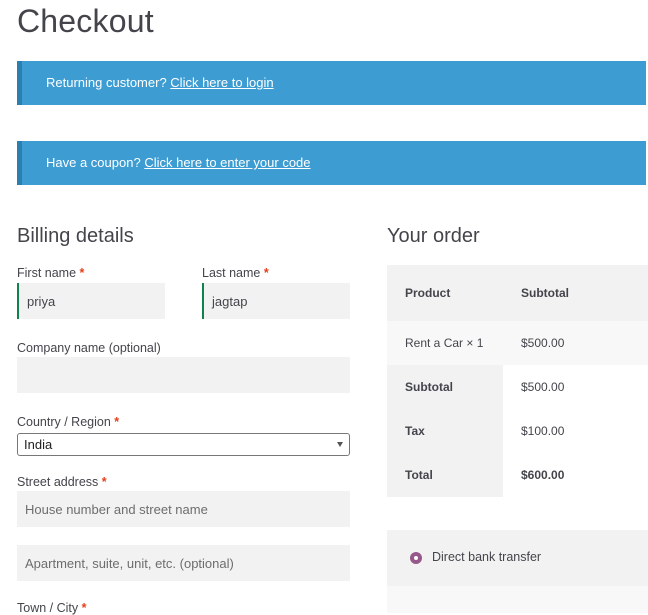  Describe the element at coordinates (51, 273) in the screenshot. I see `first-name-label: First name *` at that location.